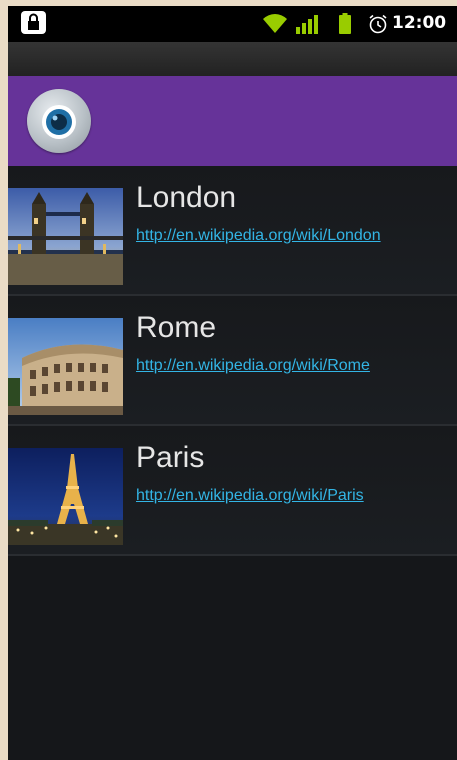 Image resolution: width=457 pixels, height=760 pixels. Describe the element at coordinates (170, 457) in the screenshot. I see `city-name: Paris` at that location.